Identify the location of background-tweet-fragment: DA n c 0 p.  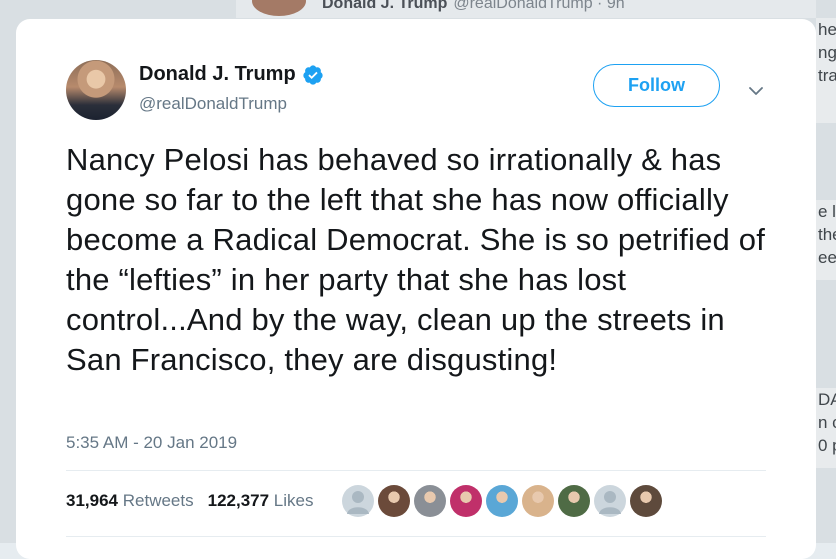
(826, 428).